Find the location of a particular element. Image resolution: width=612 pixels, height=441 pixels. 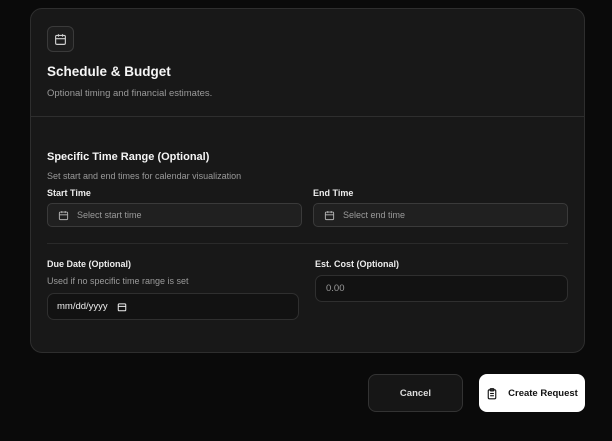

end-time-picker: Select end time is located at coordinates (440, 215).